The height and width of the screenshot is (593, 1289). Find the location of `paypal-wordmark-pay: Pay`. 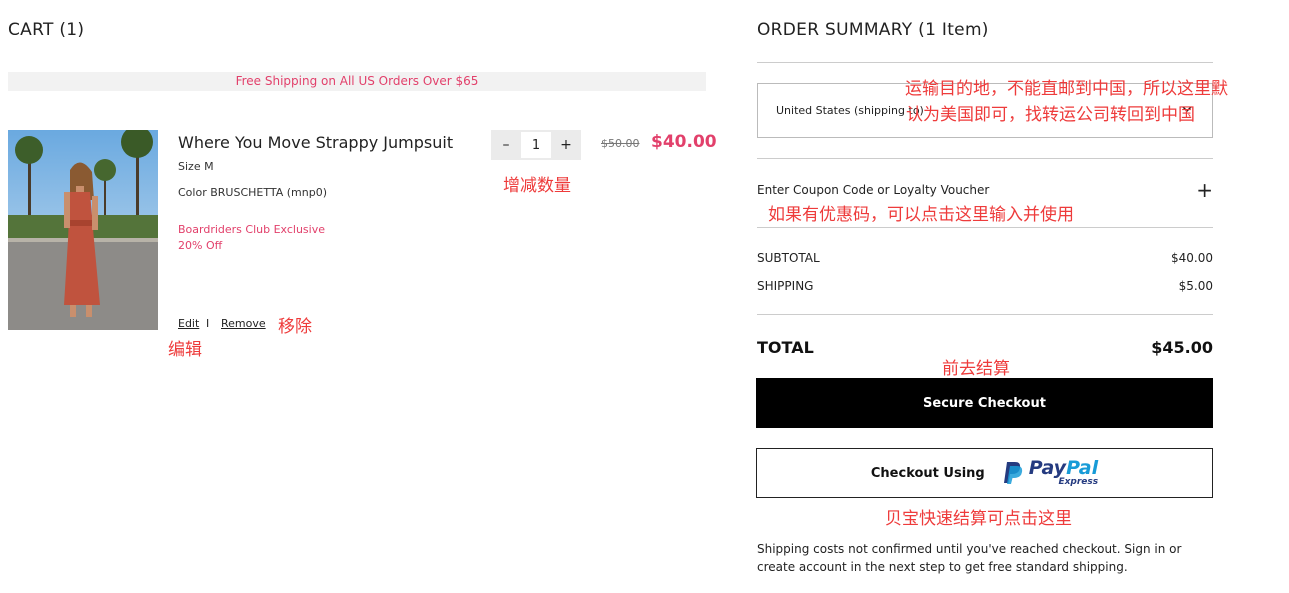

paypal-wordmark-pay: Pay is located at coordinates (1047, 468).